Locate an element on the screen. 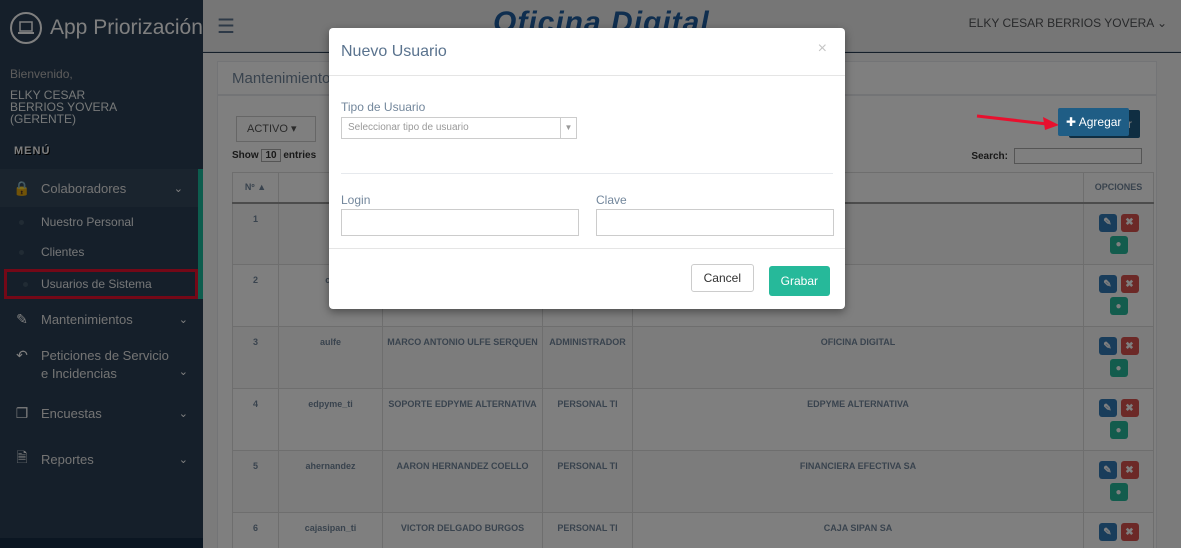 This screenshot has width=1181, height=548. add-button-label: Agregar is located at coordinates (1100, 122).